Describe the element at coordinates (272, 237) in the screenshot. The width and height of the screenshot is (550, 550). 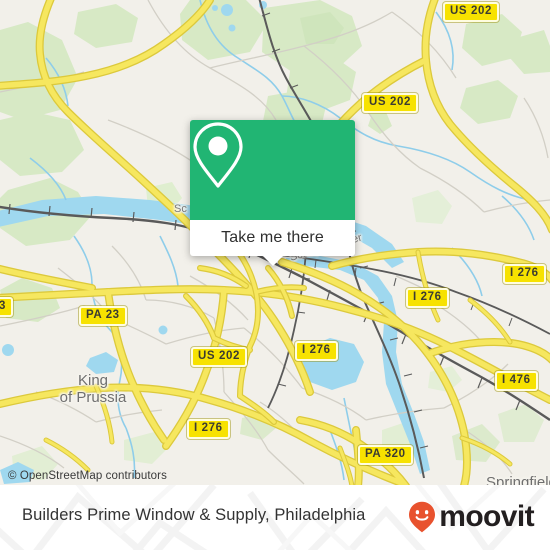
I see `take-me-there-label: Take me there` at that location.